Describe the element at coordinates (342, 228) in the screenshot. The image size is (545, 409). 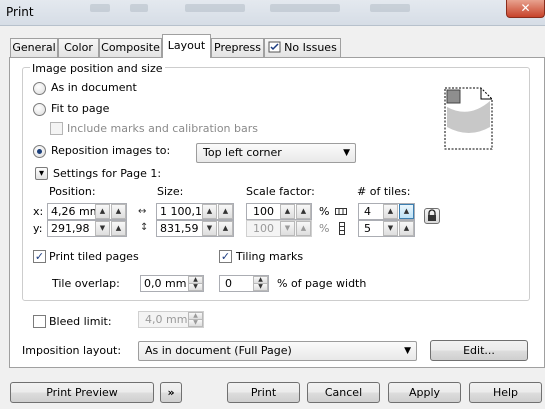
I see `vertical-tiles-icon` at that location.